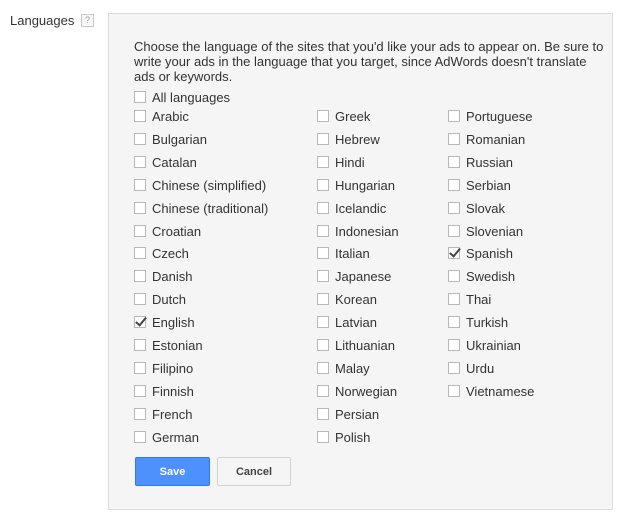 This screenshot has height=529, width=640. What do you see at coordinates (485, 231) in the screenshot?
I see `checkbox-language: Slovenian` at bounding box center [485, 231].